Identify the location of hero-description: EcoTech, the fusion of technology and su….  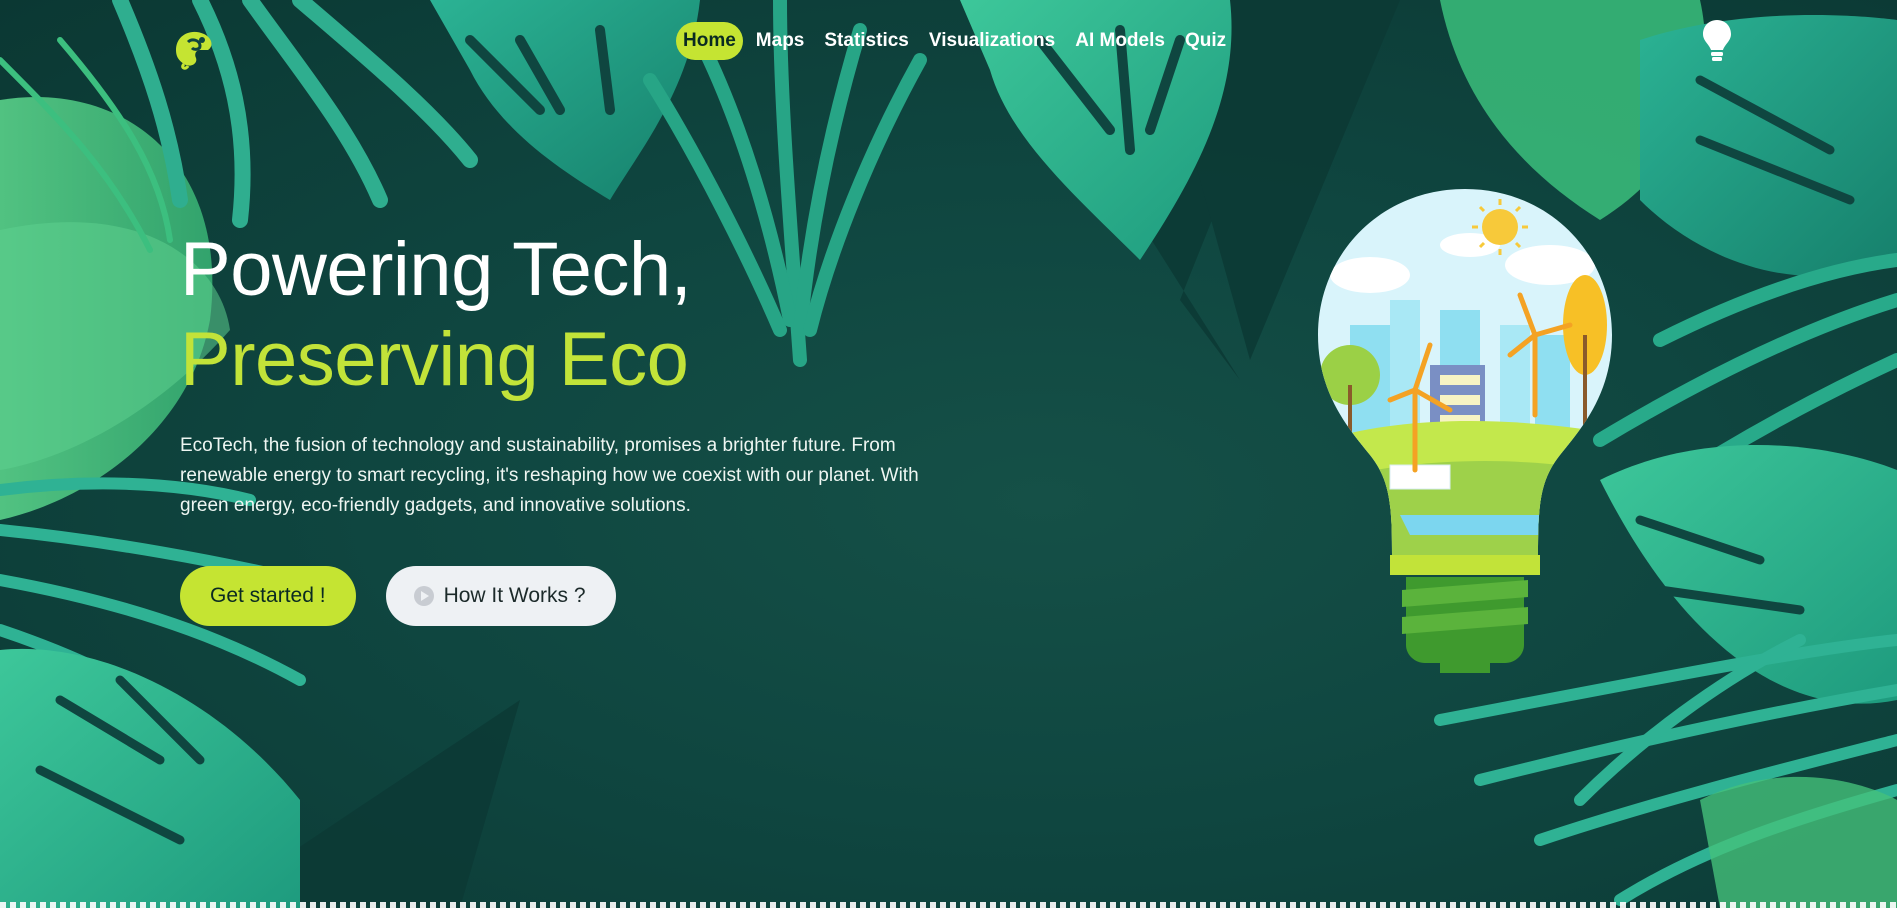
(549, 475).